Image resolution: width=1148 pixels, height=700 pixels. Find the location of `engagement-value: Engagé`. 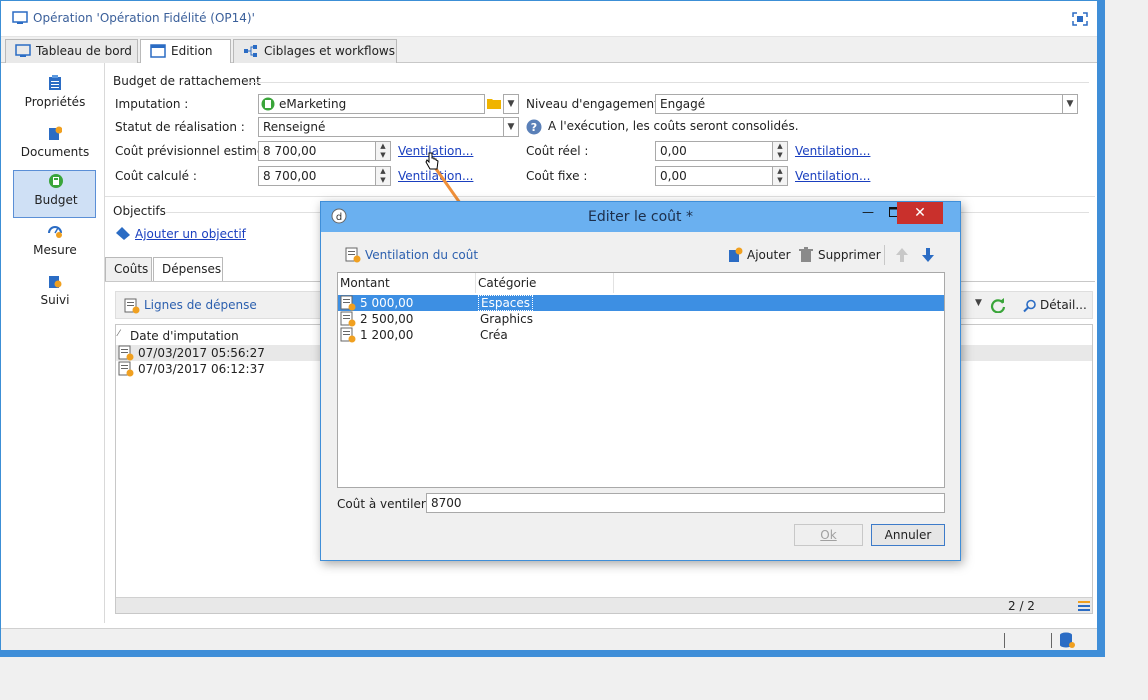

engagement-value: Engagé is located at coordinates (683, 104).